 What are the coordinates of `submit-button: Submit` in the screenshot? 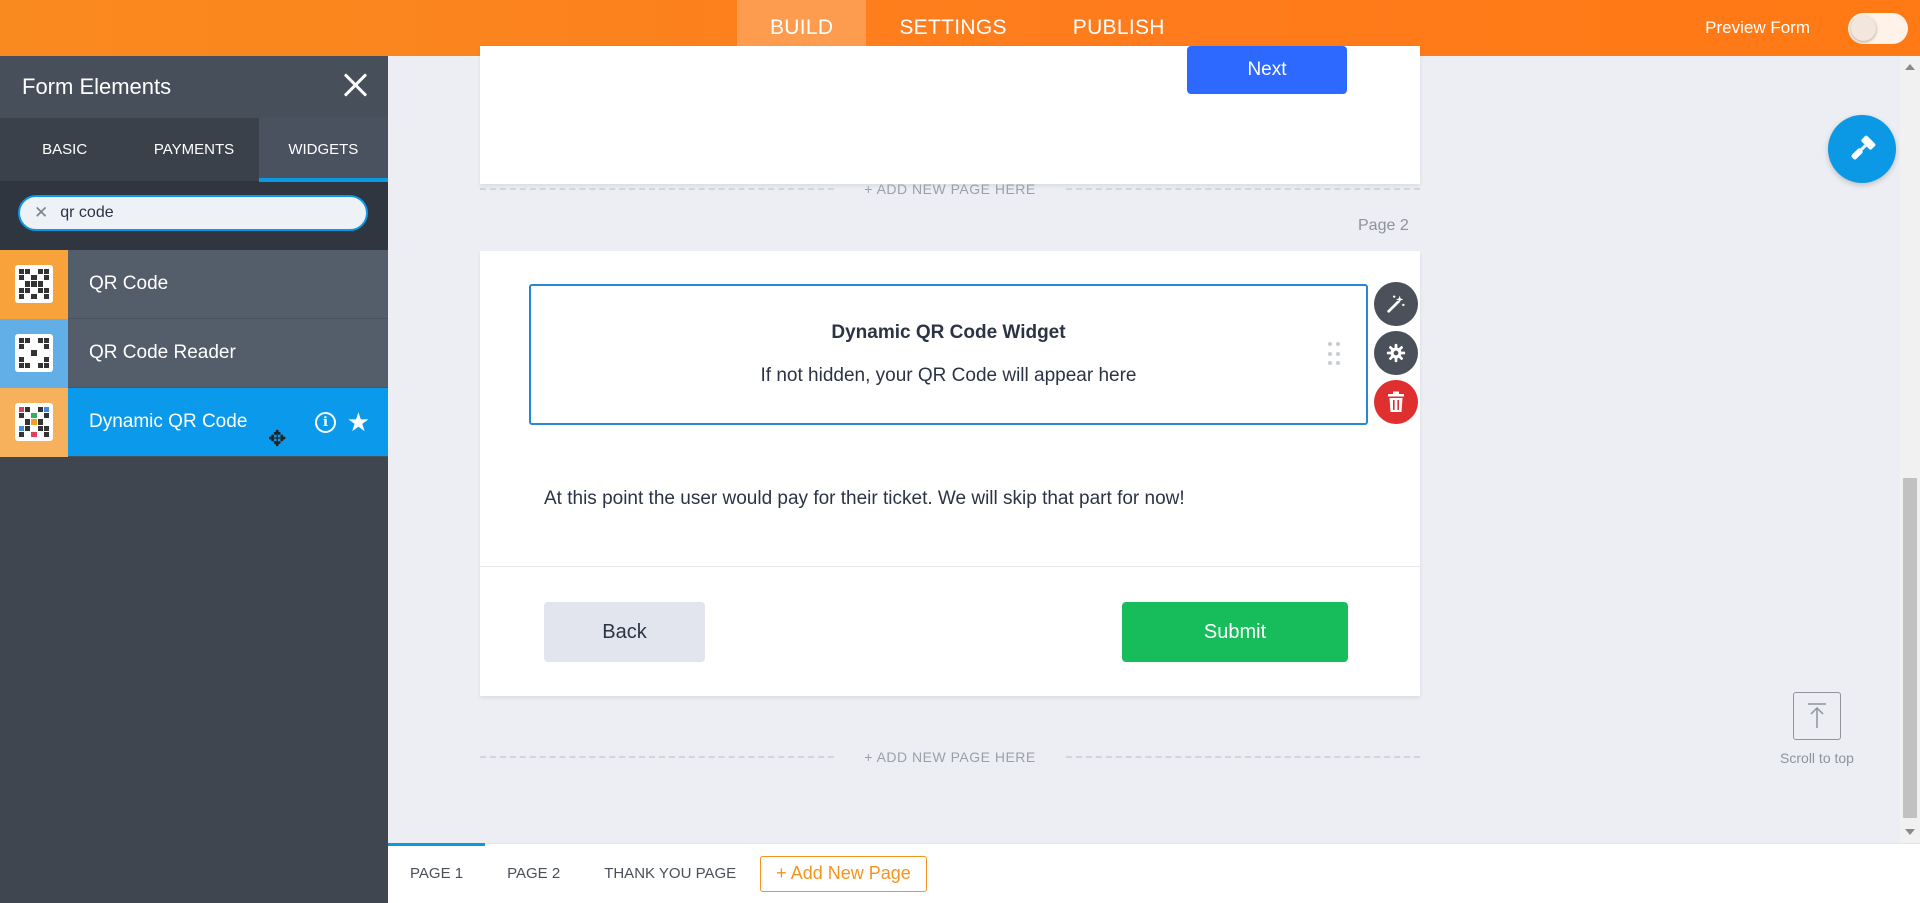 It's located at (1235, 632).